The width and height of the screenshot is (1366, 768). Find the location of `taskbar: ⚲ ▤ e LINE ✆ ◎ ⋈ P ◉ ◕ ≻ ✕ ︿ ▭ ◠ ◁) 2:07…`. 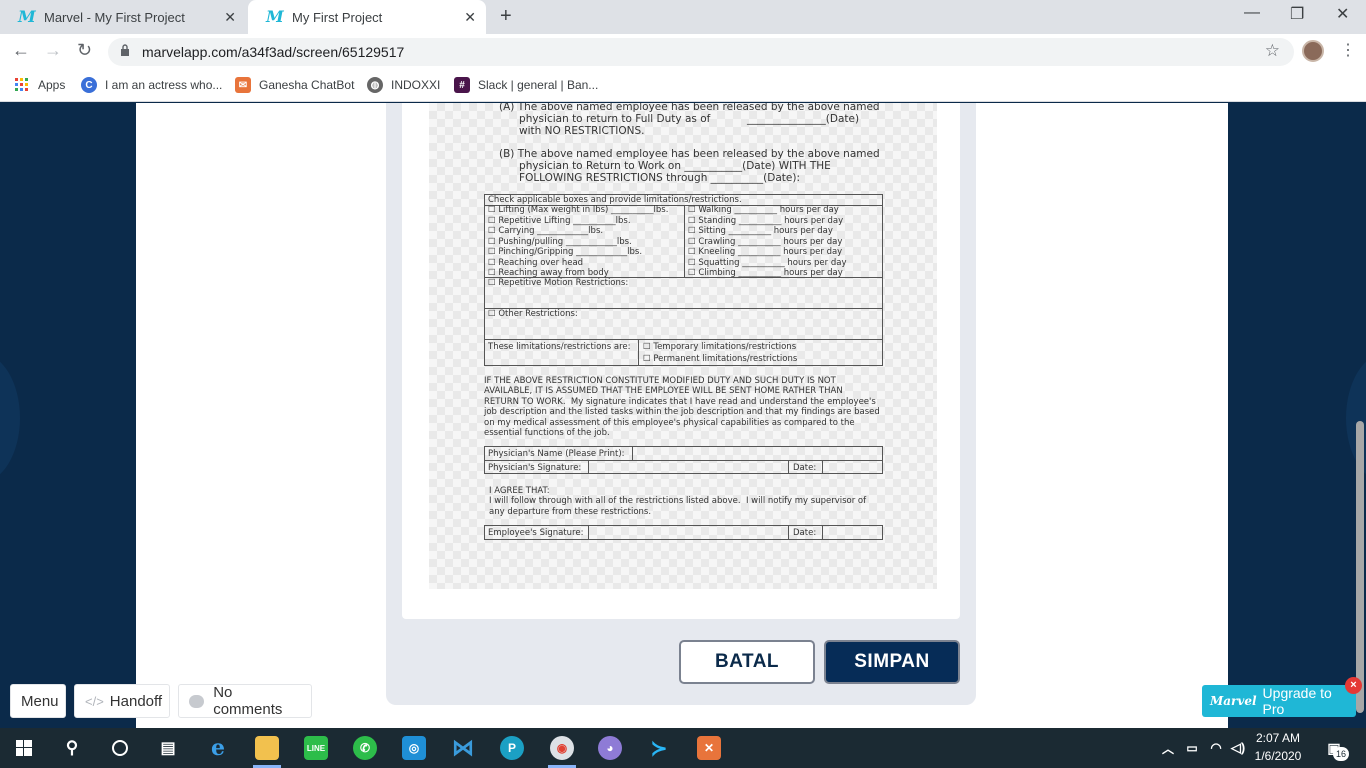

taskbar: ⚲ ▤ e LINE ✆ ◎ ⋈ P ◉ ◕ ≻ ✕ ︿ ▭ ◠ ◁) 2:07… is located at coordinates (683, 748).